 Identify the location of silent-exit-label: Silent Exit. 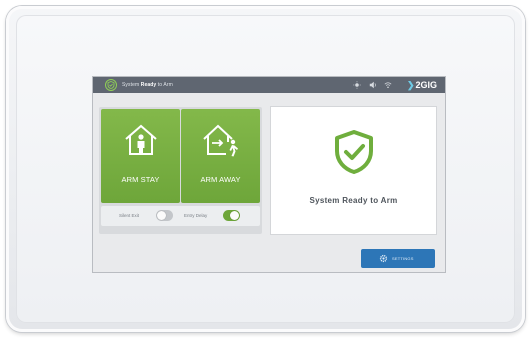
(129, 215).